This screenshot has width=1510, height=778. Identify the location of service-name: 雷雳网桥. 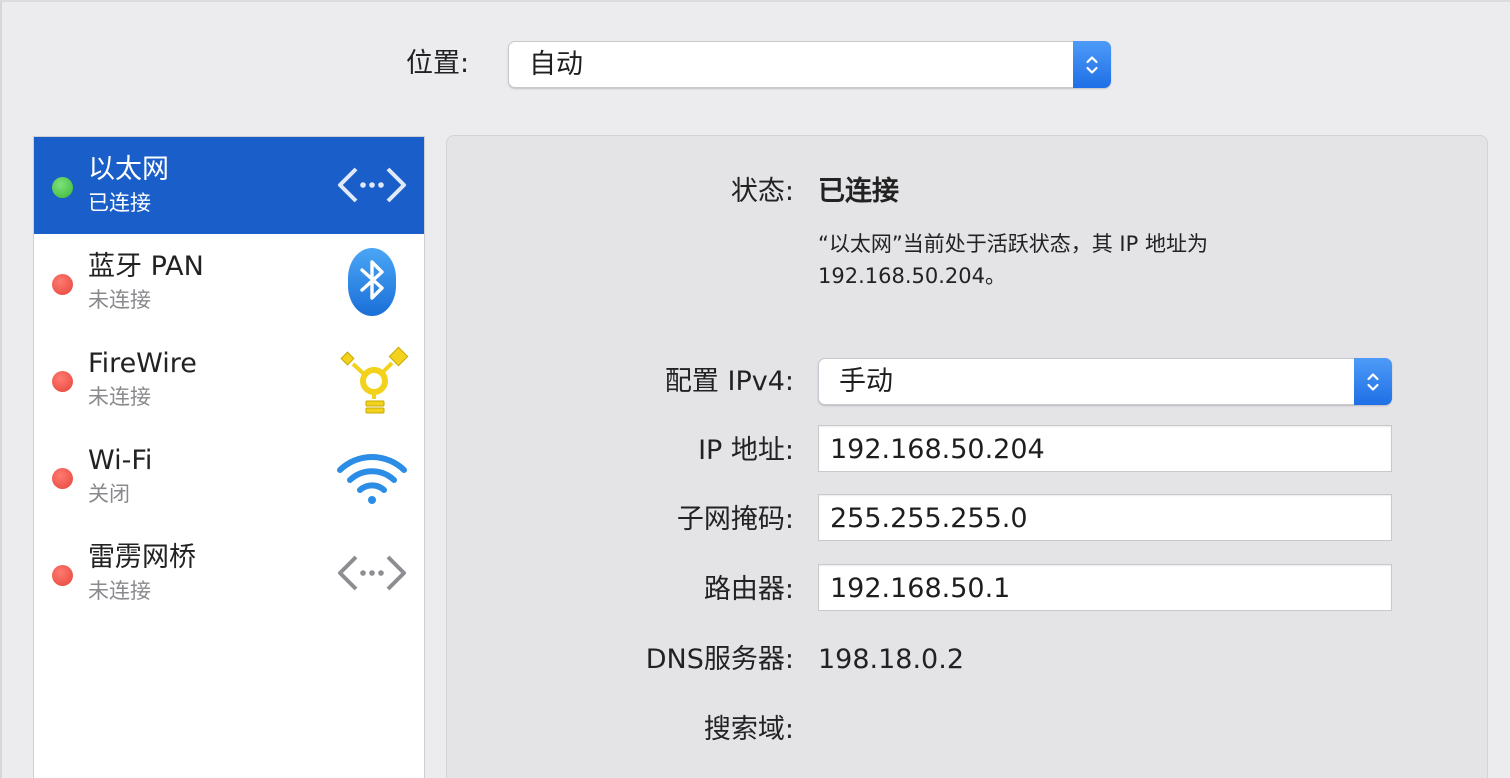
(142, 557).